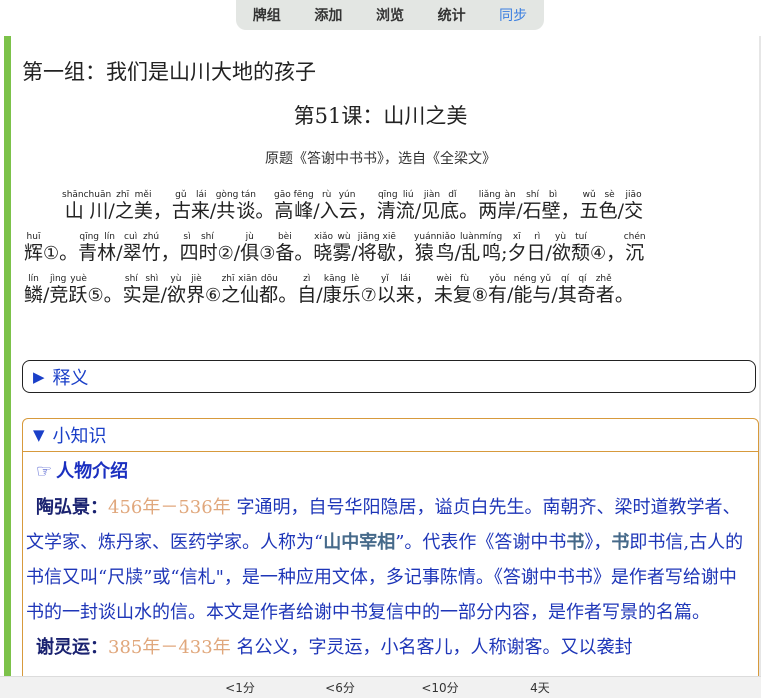 Image resolution: width=761 pixels, height=698 pixels. I want to click on bio-text: 》，, so click(598, 542).